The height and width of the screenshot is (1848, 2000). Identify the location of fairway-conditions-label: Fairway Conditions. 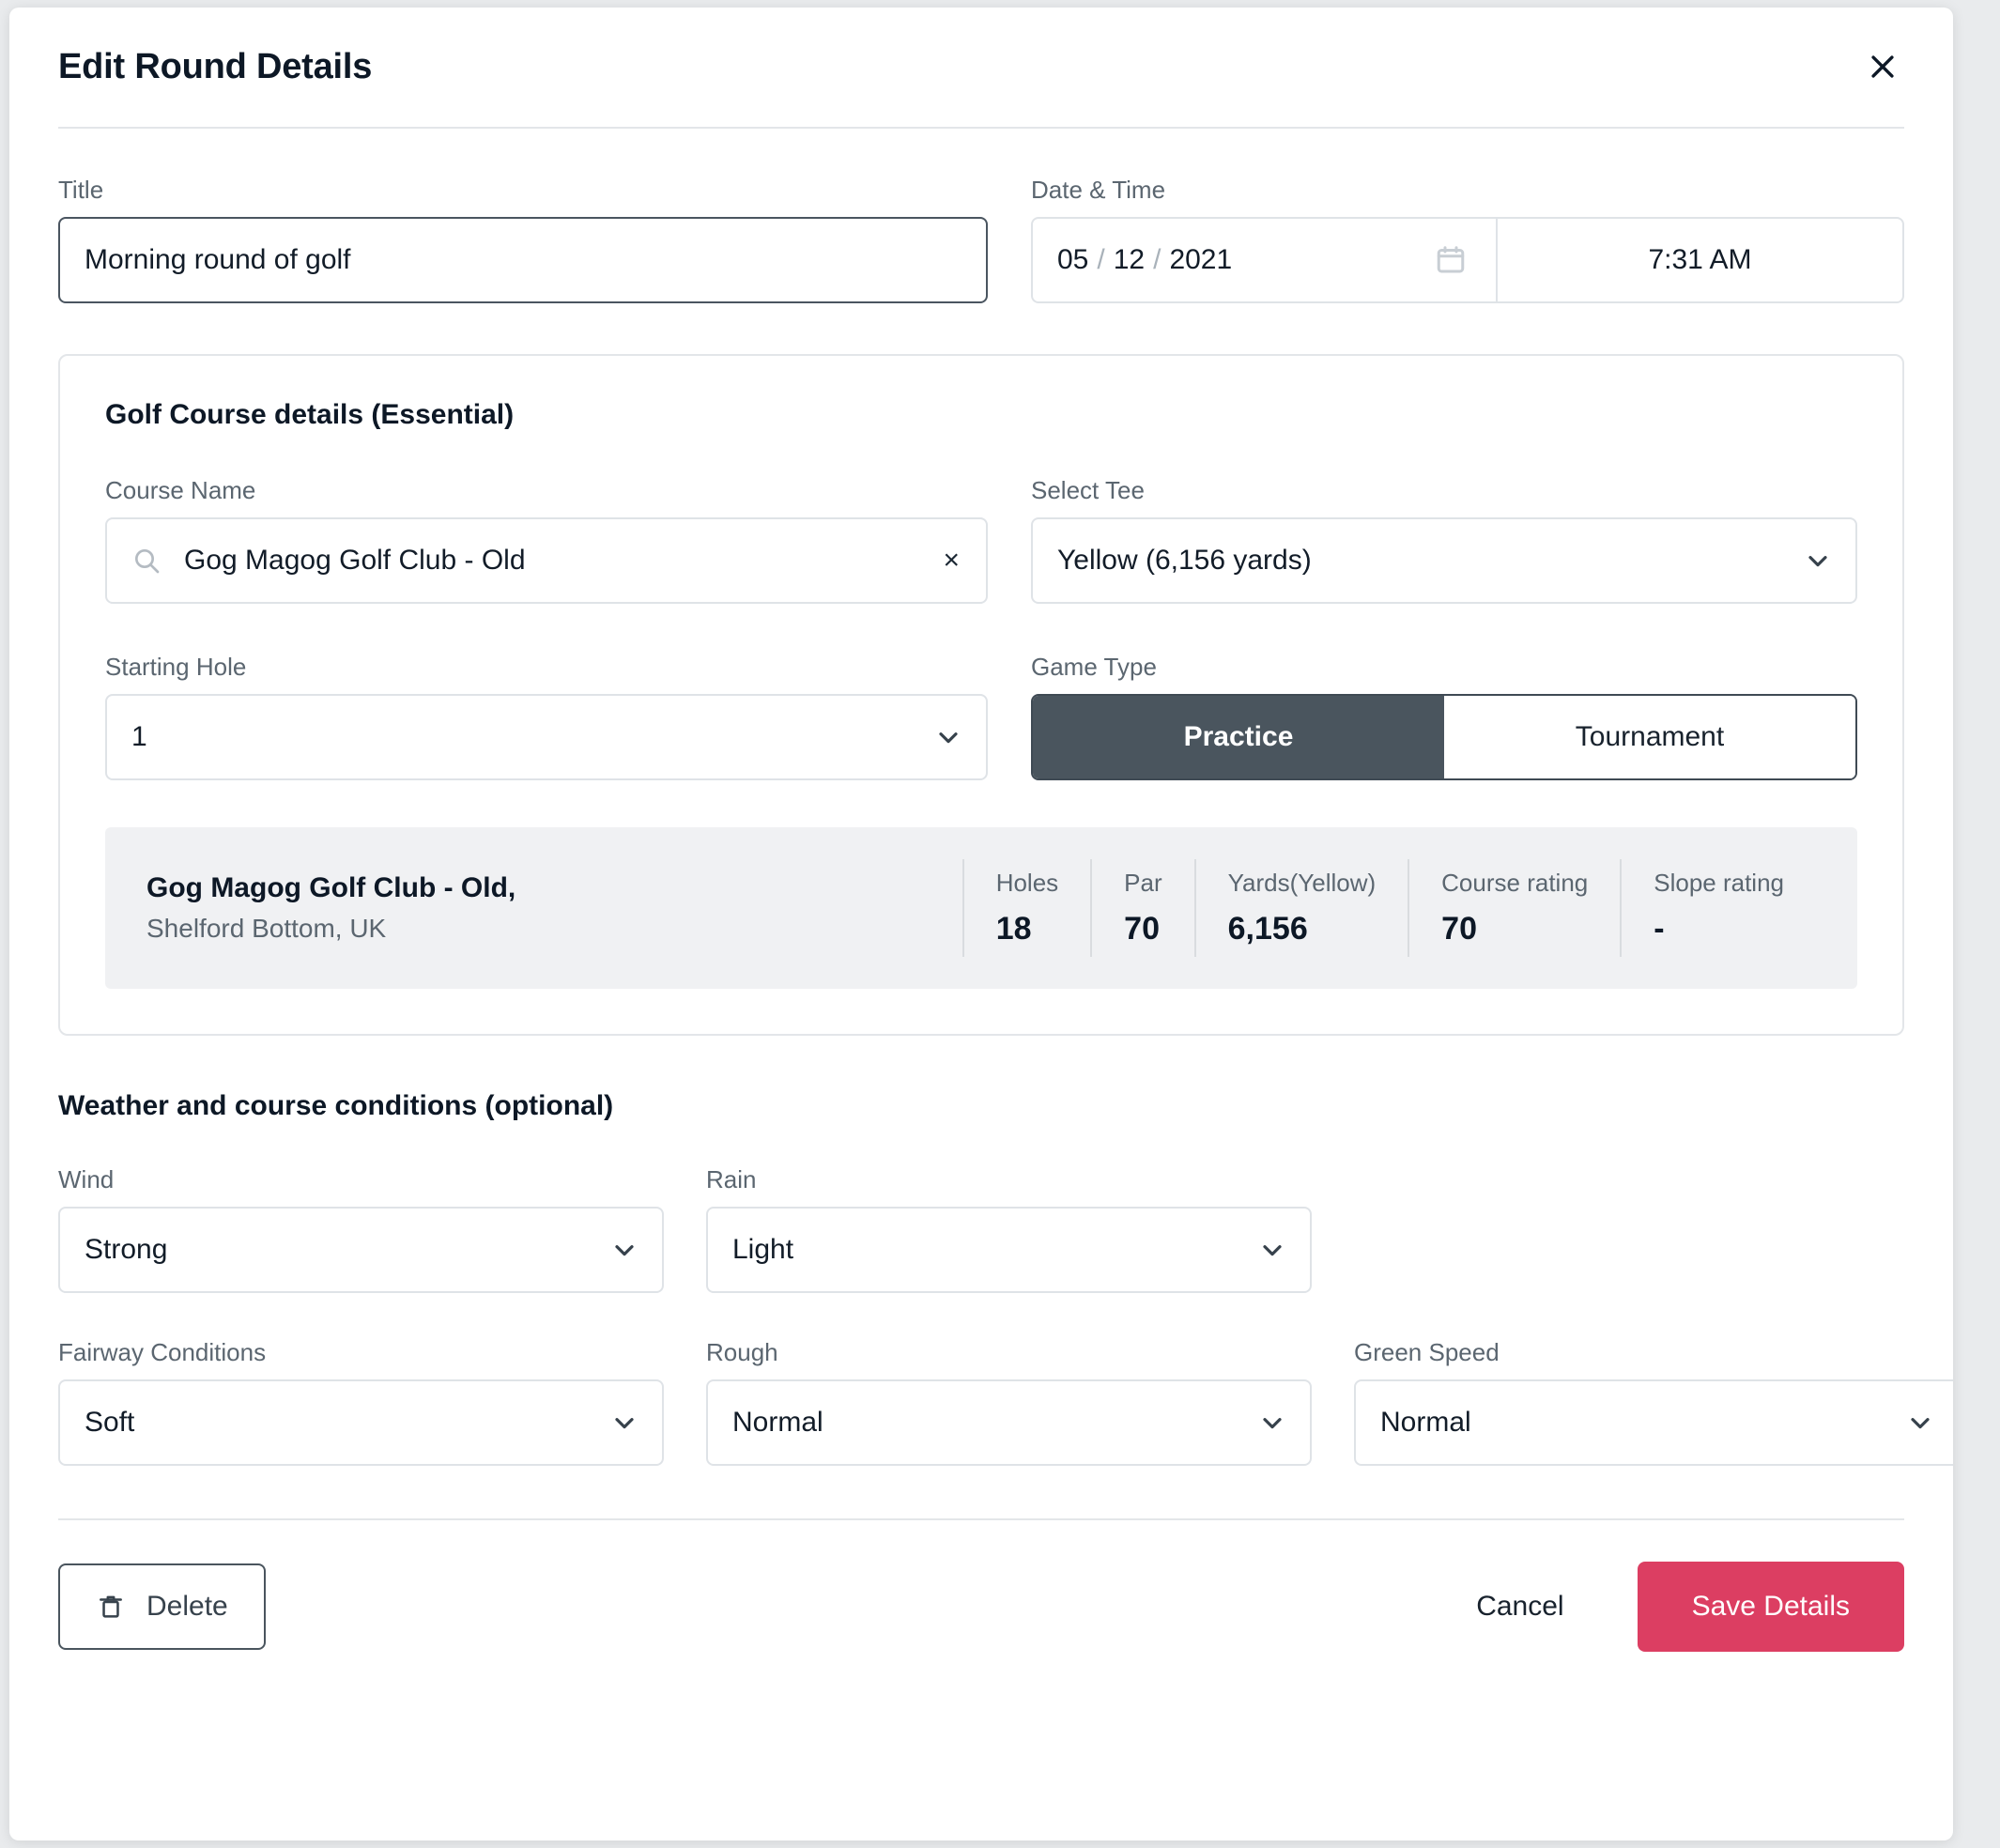
(162, 1352).